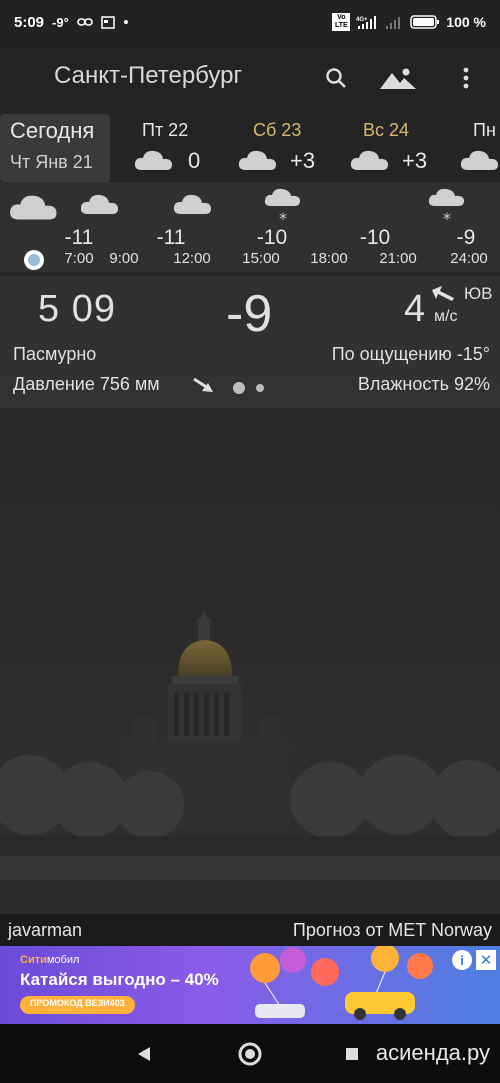 The height and width of the screenshot is (1083, 500). I want to click on hour-time: 21:00, so click(398, 258).